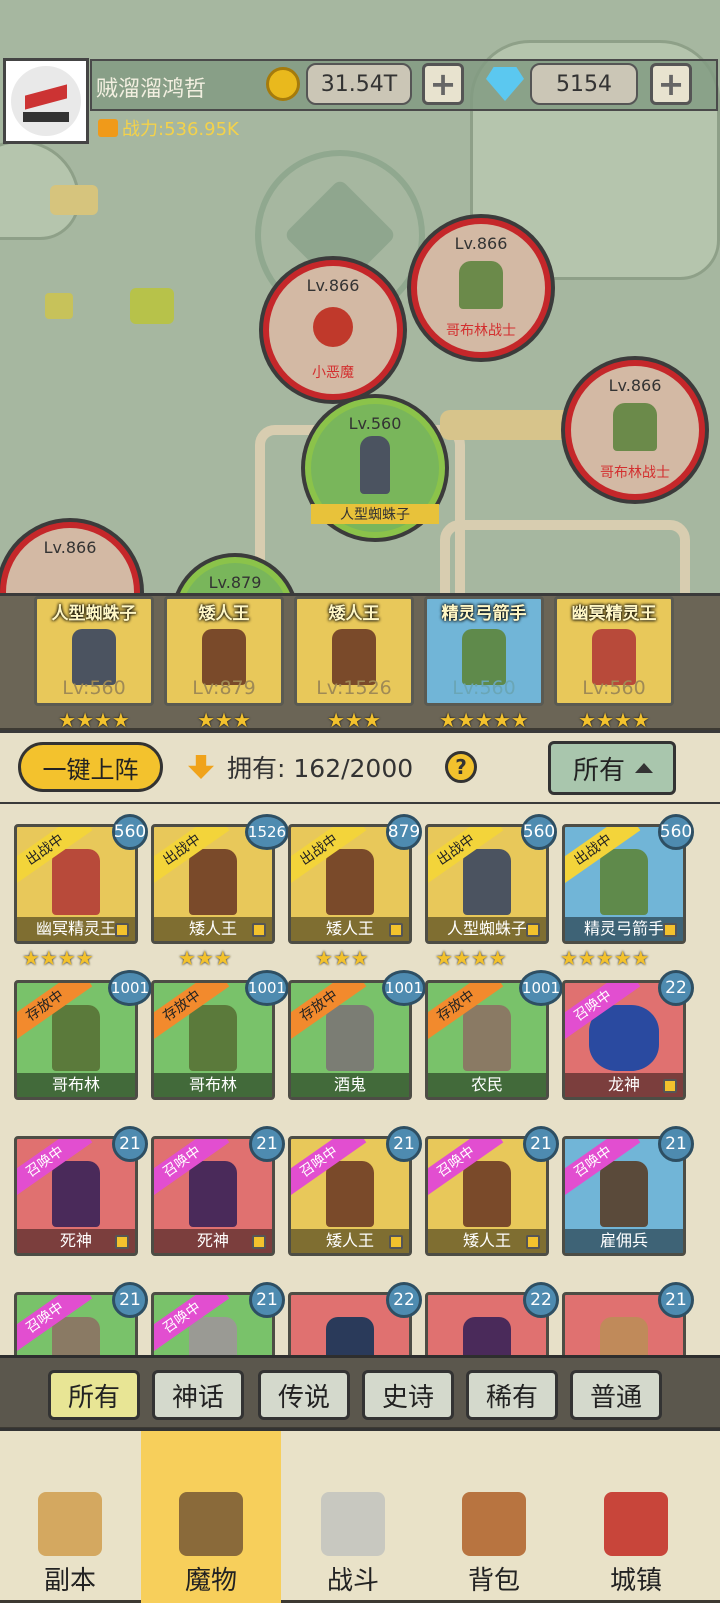 The image size is (720, 1603). Describe the element at coordinates (614, 651) in the screenshot. I see `team-slot: 幽冥精灵王 Lv:560` at that location.